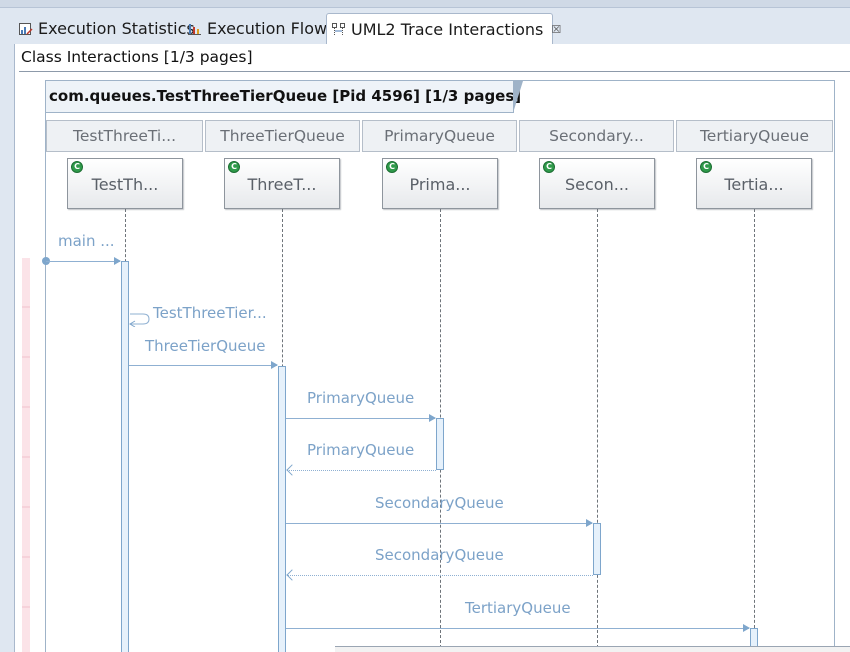 Image resolution: width=850 pixels, height=652 pixels. What do you see at coordinates (440, 575) in the screenshot?
I see `message-arrow-secondaryqueue-return` at bounding box center [440, 575].